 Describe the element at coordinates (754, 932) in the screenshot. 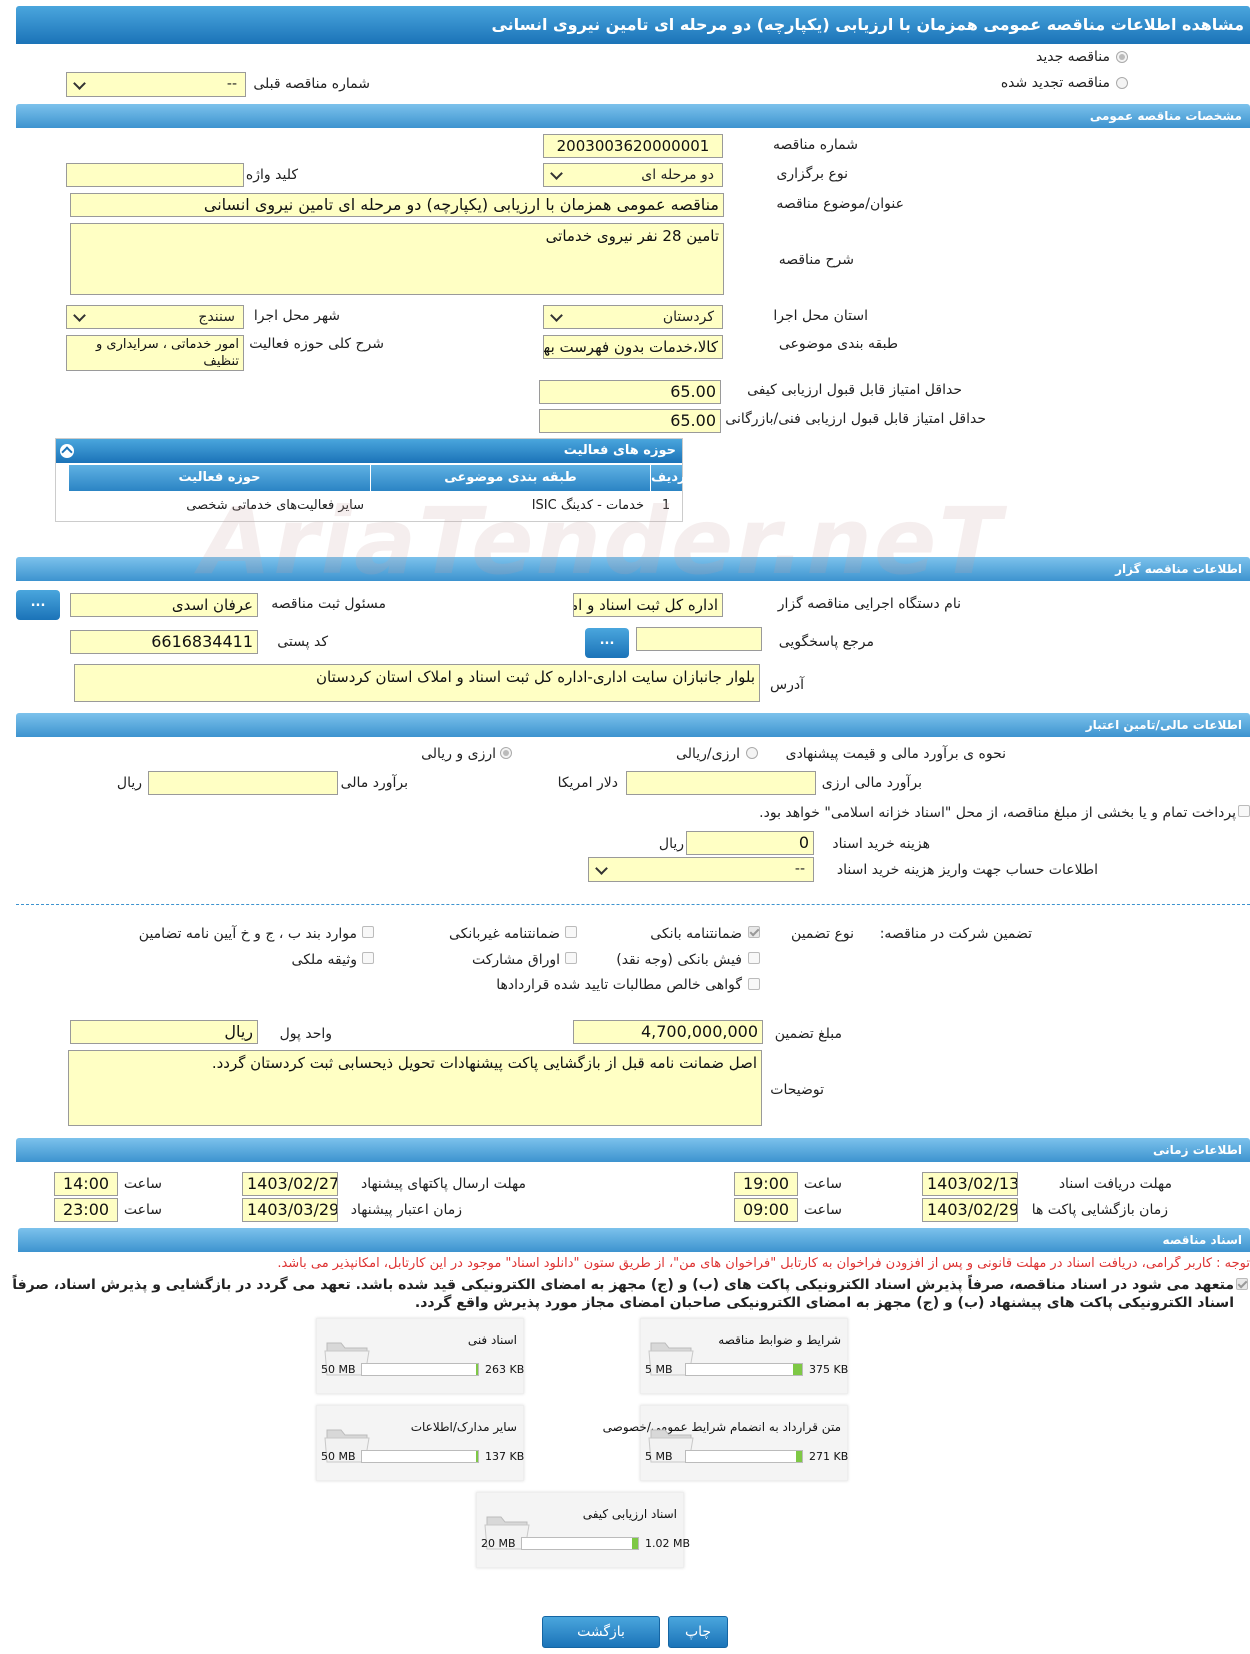

I see `checkbox-bank-guarantee` at that location.